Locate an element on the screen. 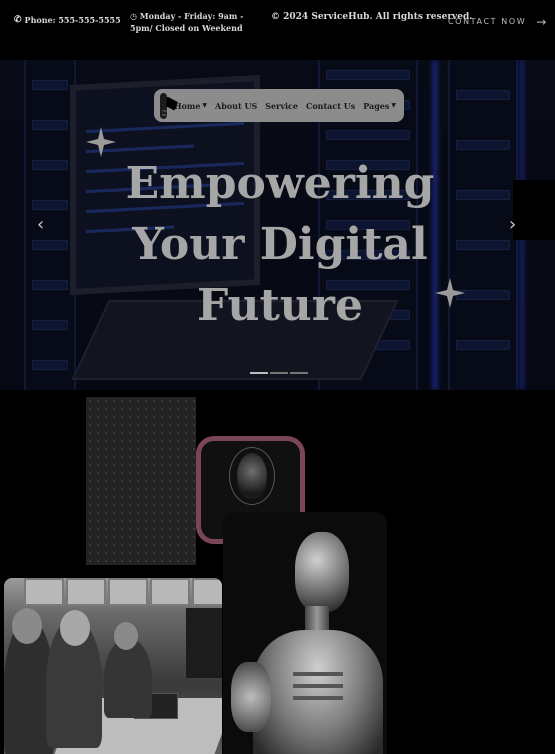 The height and width of the screenshot is (754, 555). hero-title-line: Your Digital is located at coordinates (280, 244).